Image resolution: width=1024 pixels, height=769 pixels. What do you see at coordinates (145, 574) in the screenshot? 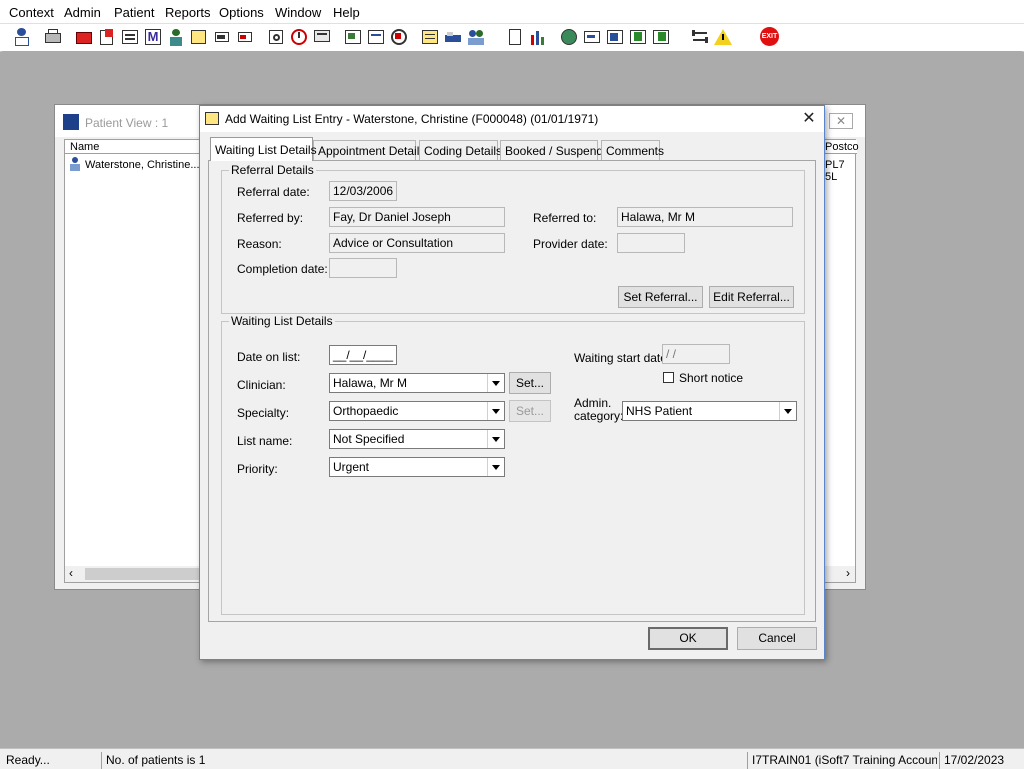
I see `scrollbar-thumb` at bounding box center [145, 574].